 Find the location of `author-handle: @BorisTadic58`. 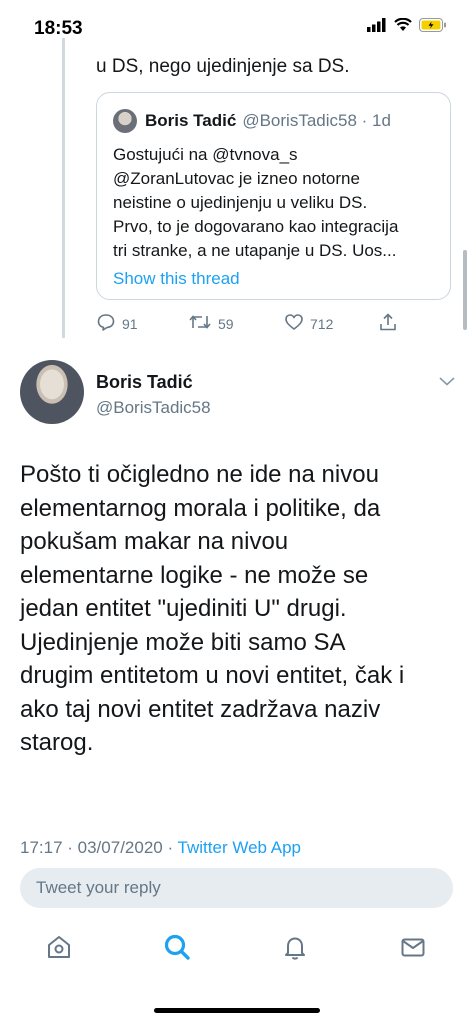

author-handle: @BorisTadic58 is located at coordinates (153, 408).